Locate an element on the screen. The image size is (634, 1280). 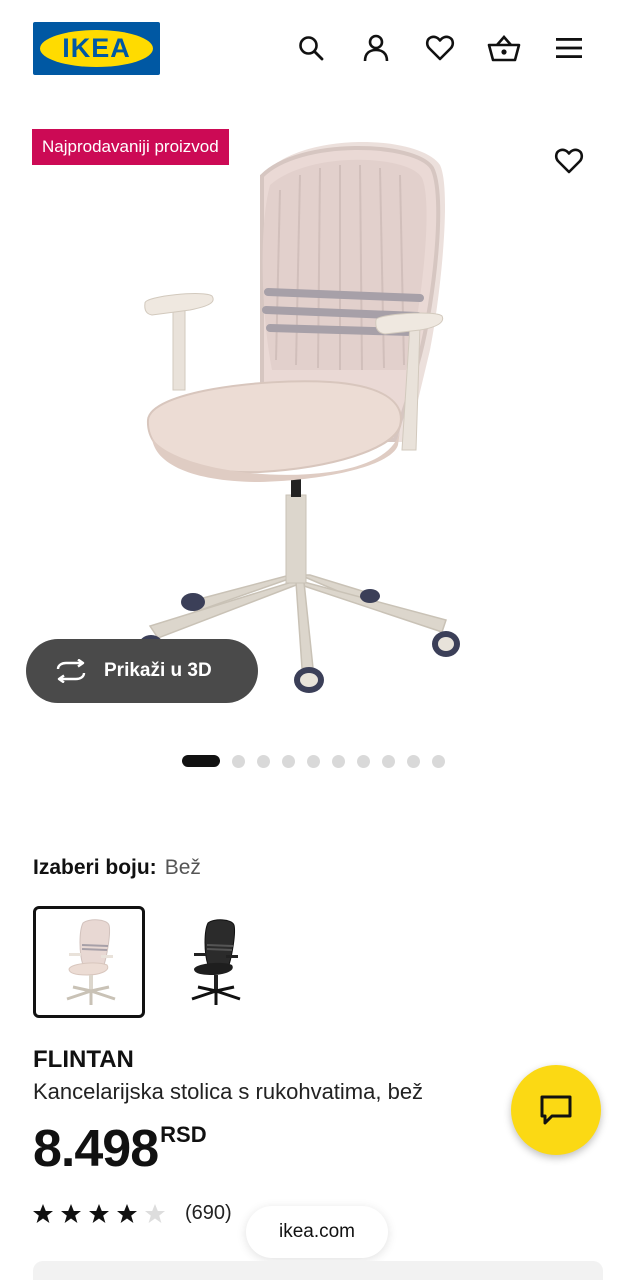
logo-text: IKEA is located at coordinates (96, 48).